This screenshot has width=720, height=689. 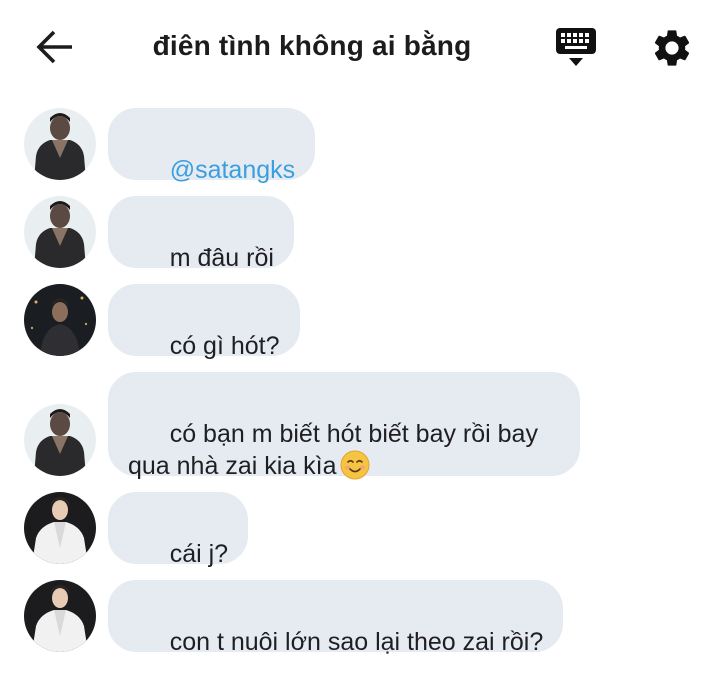 What do you see at coordinates (355, 465) in the screenshot?
I see `smiling-face-emoji-icon` at bounding box center [355, 465].